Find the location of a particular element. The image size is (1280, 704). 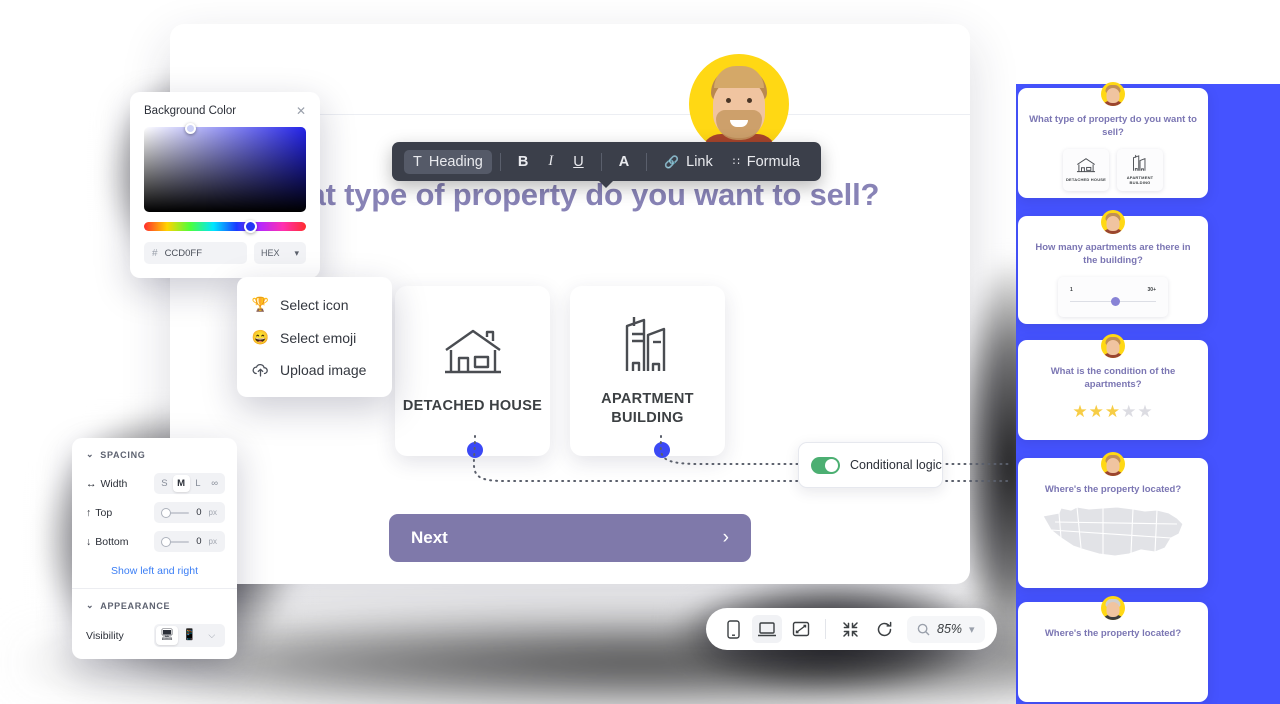

house-icon is located at coordinates (473, 354).